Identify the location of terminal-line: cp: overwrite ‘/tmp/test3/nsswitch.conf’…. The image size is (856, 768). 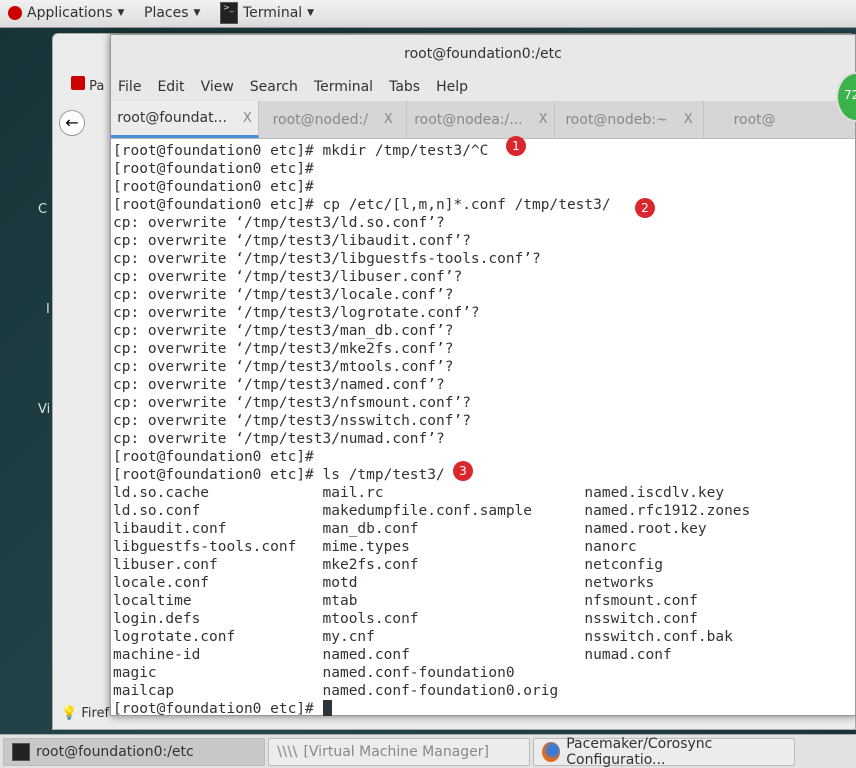
(292, 421).